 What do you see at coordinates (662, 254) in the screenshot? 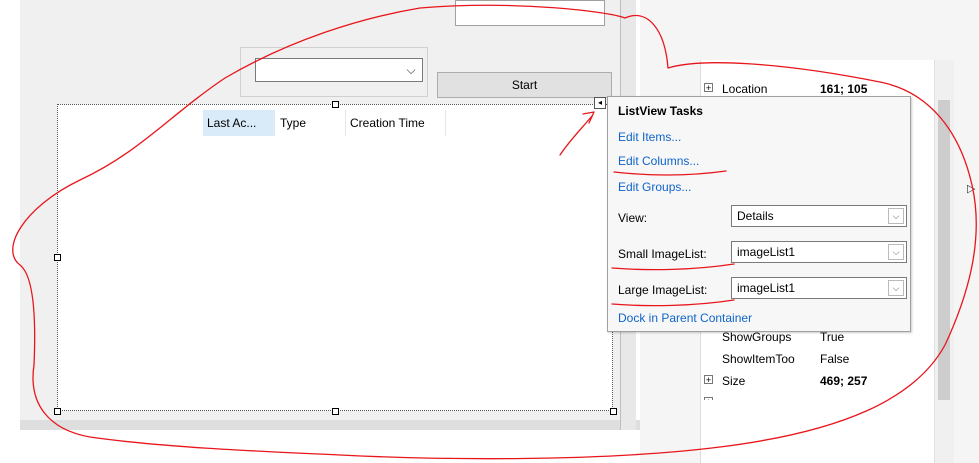
I see `small-imagelist-label: Small ImageList:` at bounding box center [662, 254].